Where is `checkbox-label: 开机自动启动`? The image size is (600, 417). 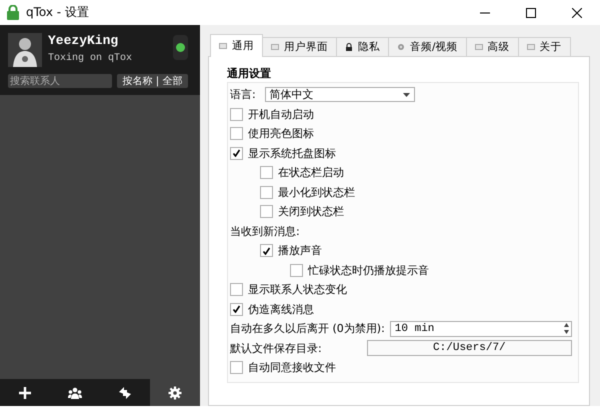 checkbox-label: 开机自动启动 is located at coordinates (281, 114).